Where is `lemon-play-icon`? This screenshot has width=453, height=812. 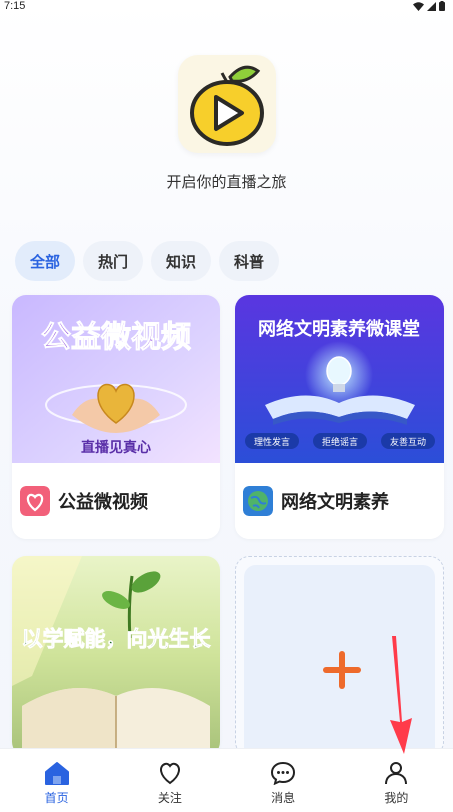
lemon-play-icon is located at coordinates (227, 105).